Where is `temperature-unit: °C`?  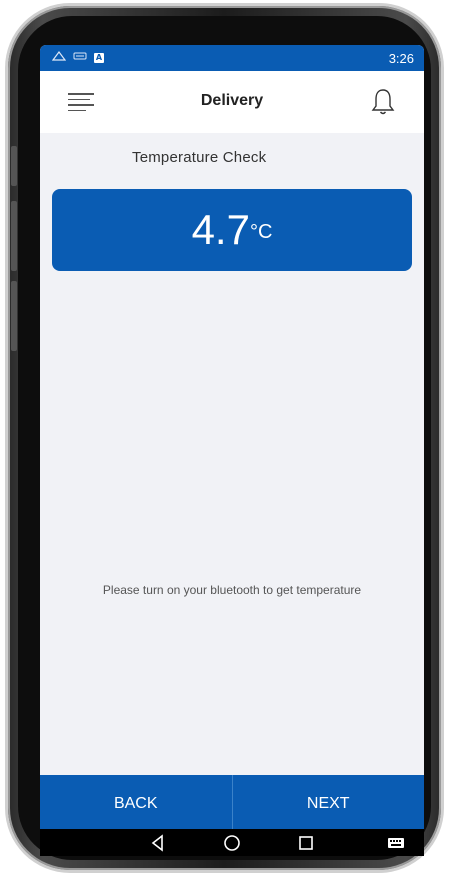 temperature-unit: °C is located at coordinates (261, 232).